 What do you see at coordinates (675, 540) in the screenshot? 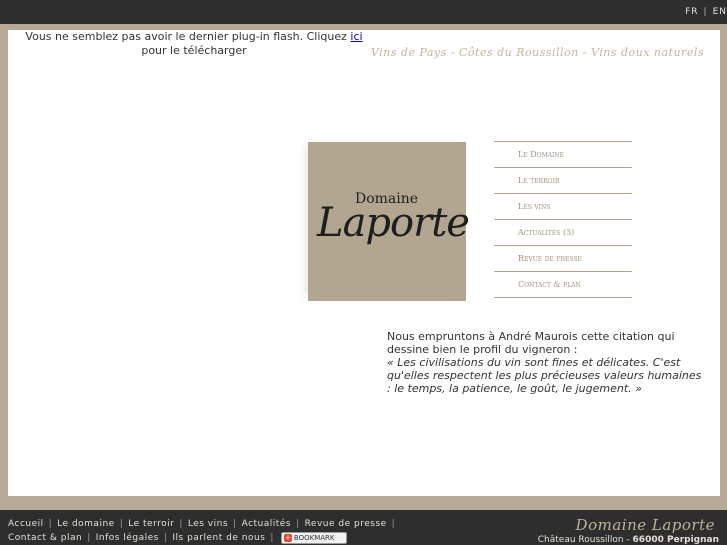
I see `footer-address-bold: 66000 Perpignan` at bounding box center [675, 540].